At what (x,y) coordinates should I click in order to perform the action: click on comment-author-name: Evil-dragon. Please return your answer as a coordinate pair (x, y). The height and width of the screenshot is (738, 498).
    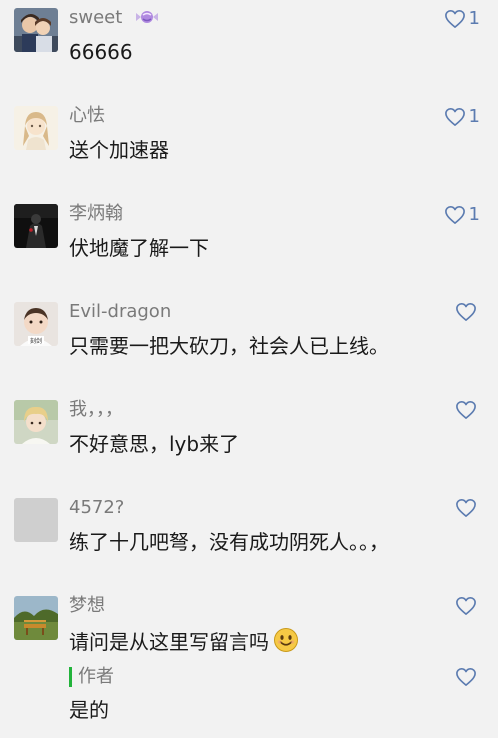
    Looking at the image, I should click on (120, 311).